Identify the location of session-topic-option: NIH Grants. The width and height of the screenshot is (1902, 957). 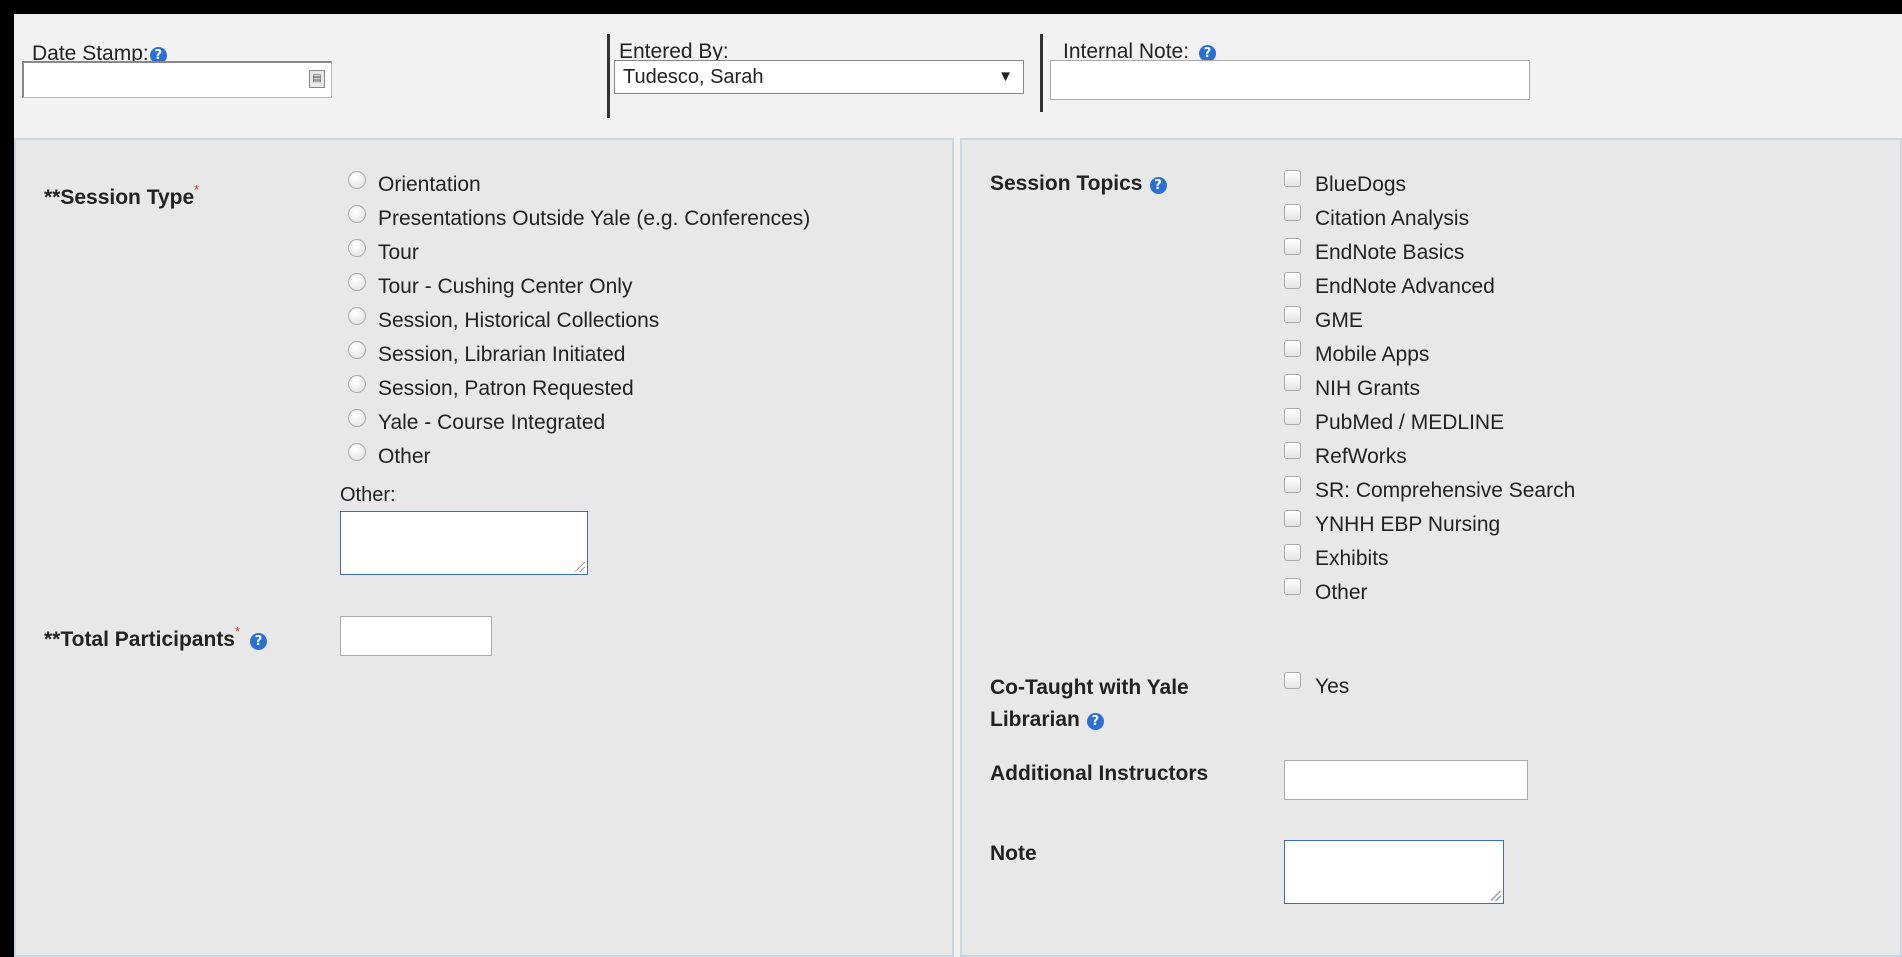
(1352, 389).